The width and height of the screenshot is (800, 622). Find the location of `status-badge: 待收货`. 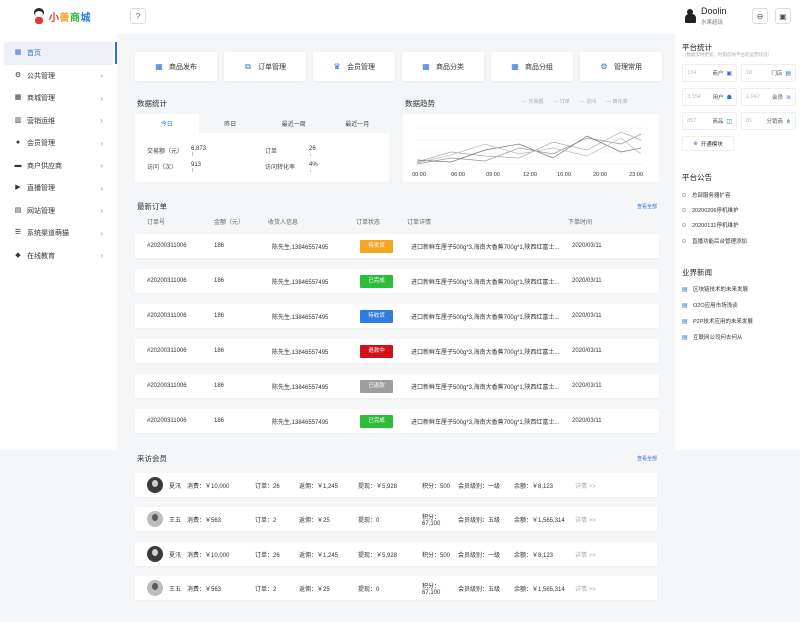

status-badge: 待收货 is located at coordinates (376, 316).